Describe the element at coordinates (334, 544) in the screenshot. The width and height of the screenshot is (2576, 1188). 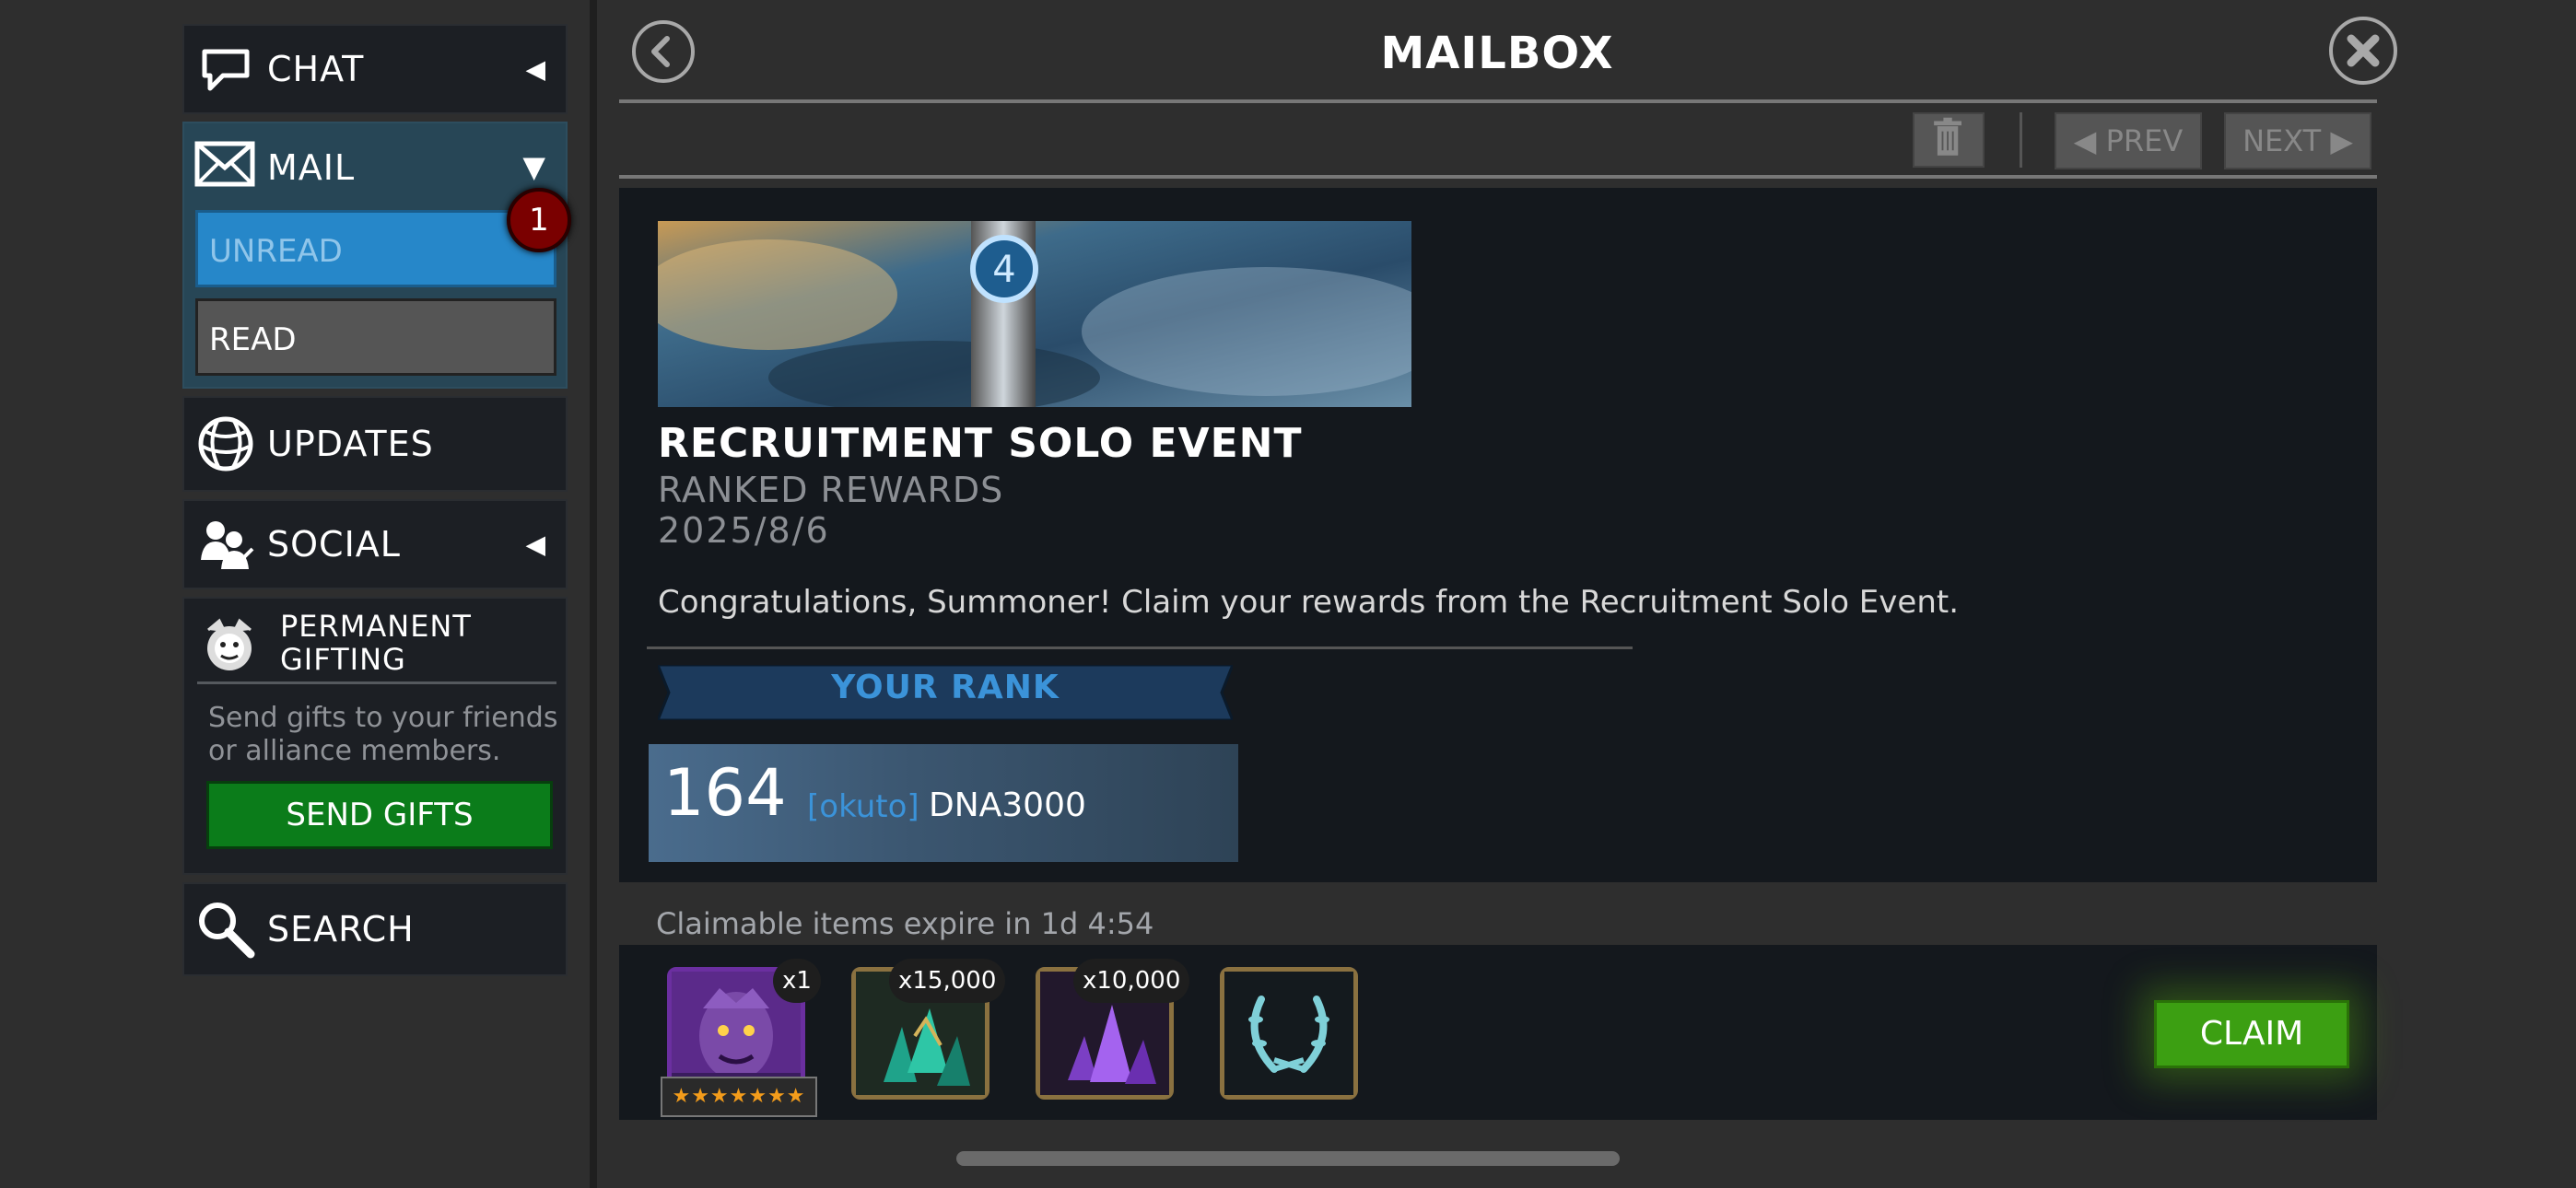
I see `sidebar-label-social: SOCIAL` at that location.